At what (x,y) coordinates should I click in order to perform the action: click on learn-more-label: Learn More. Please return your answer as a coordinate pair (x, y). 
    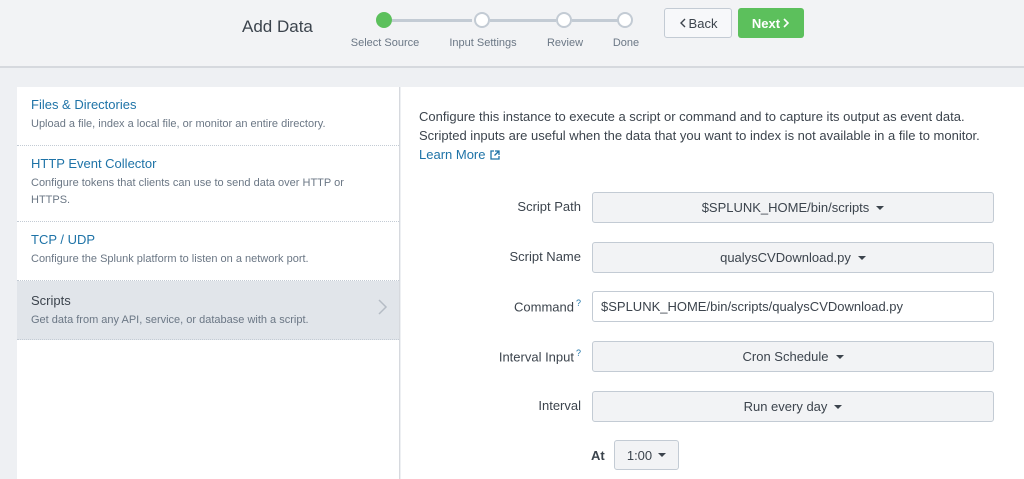
    Looking at the image, I should click on (452, 154).